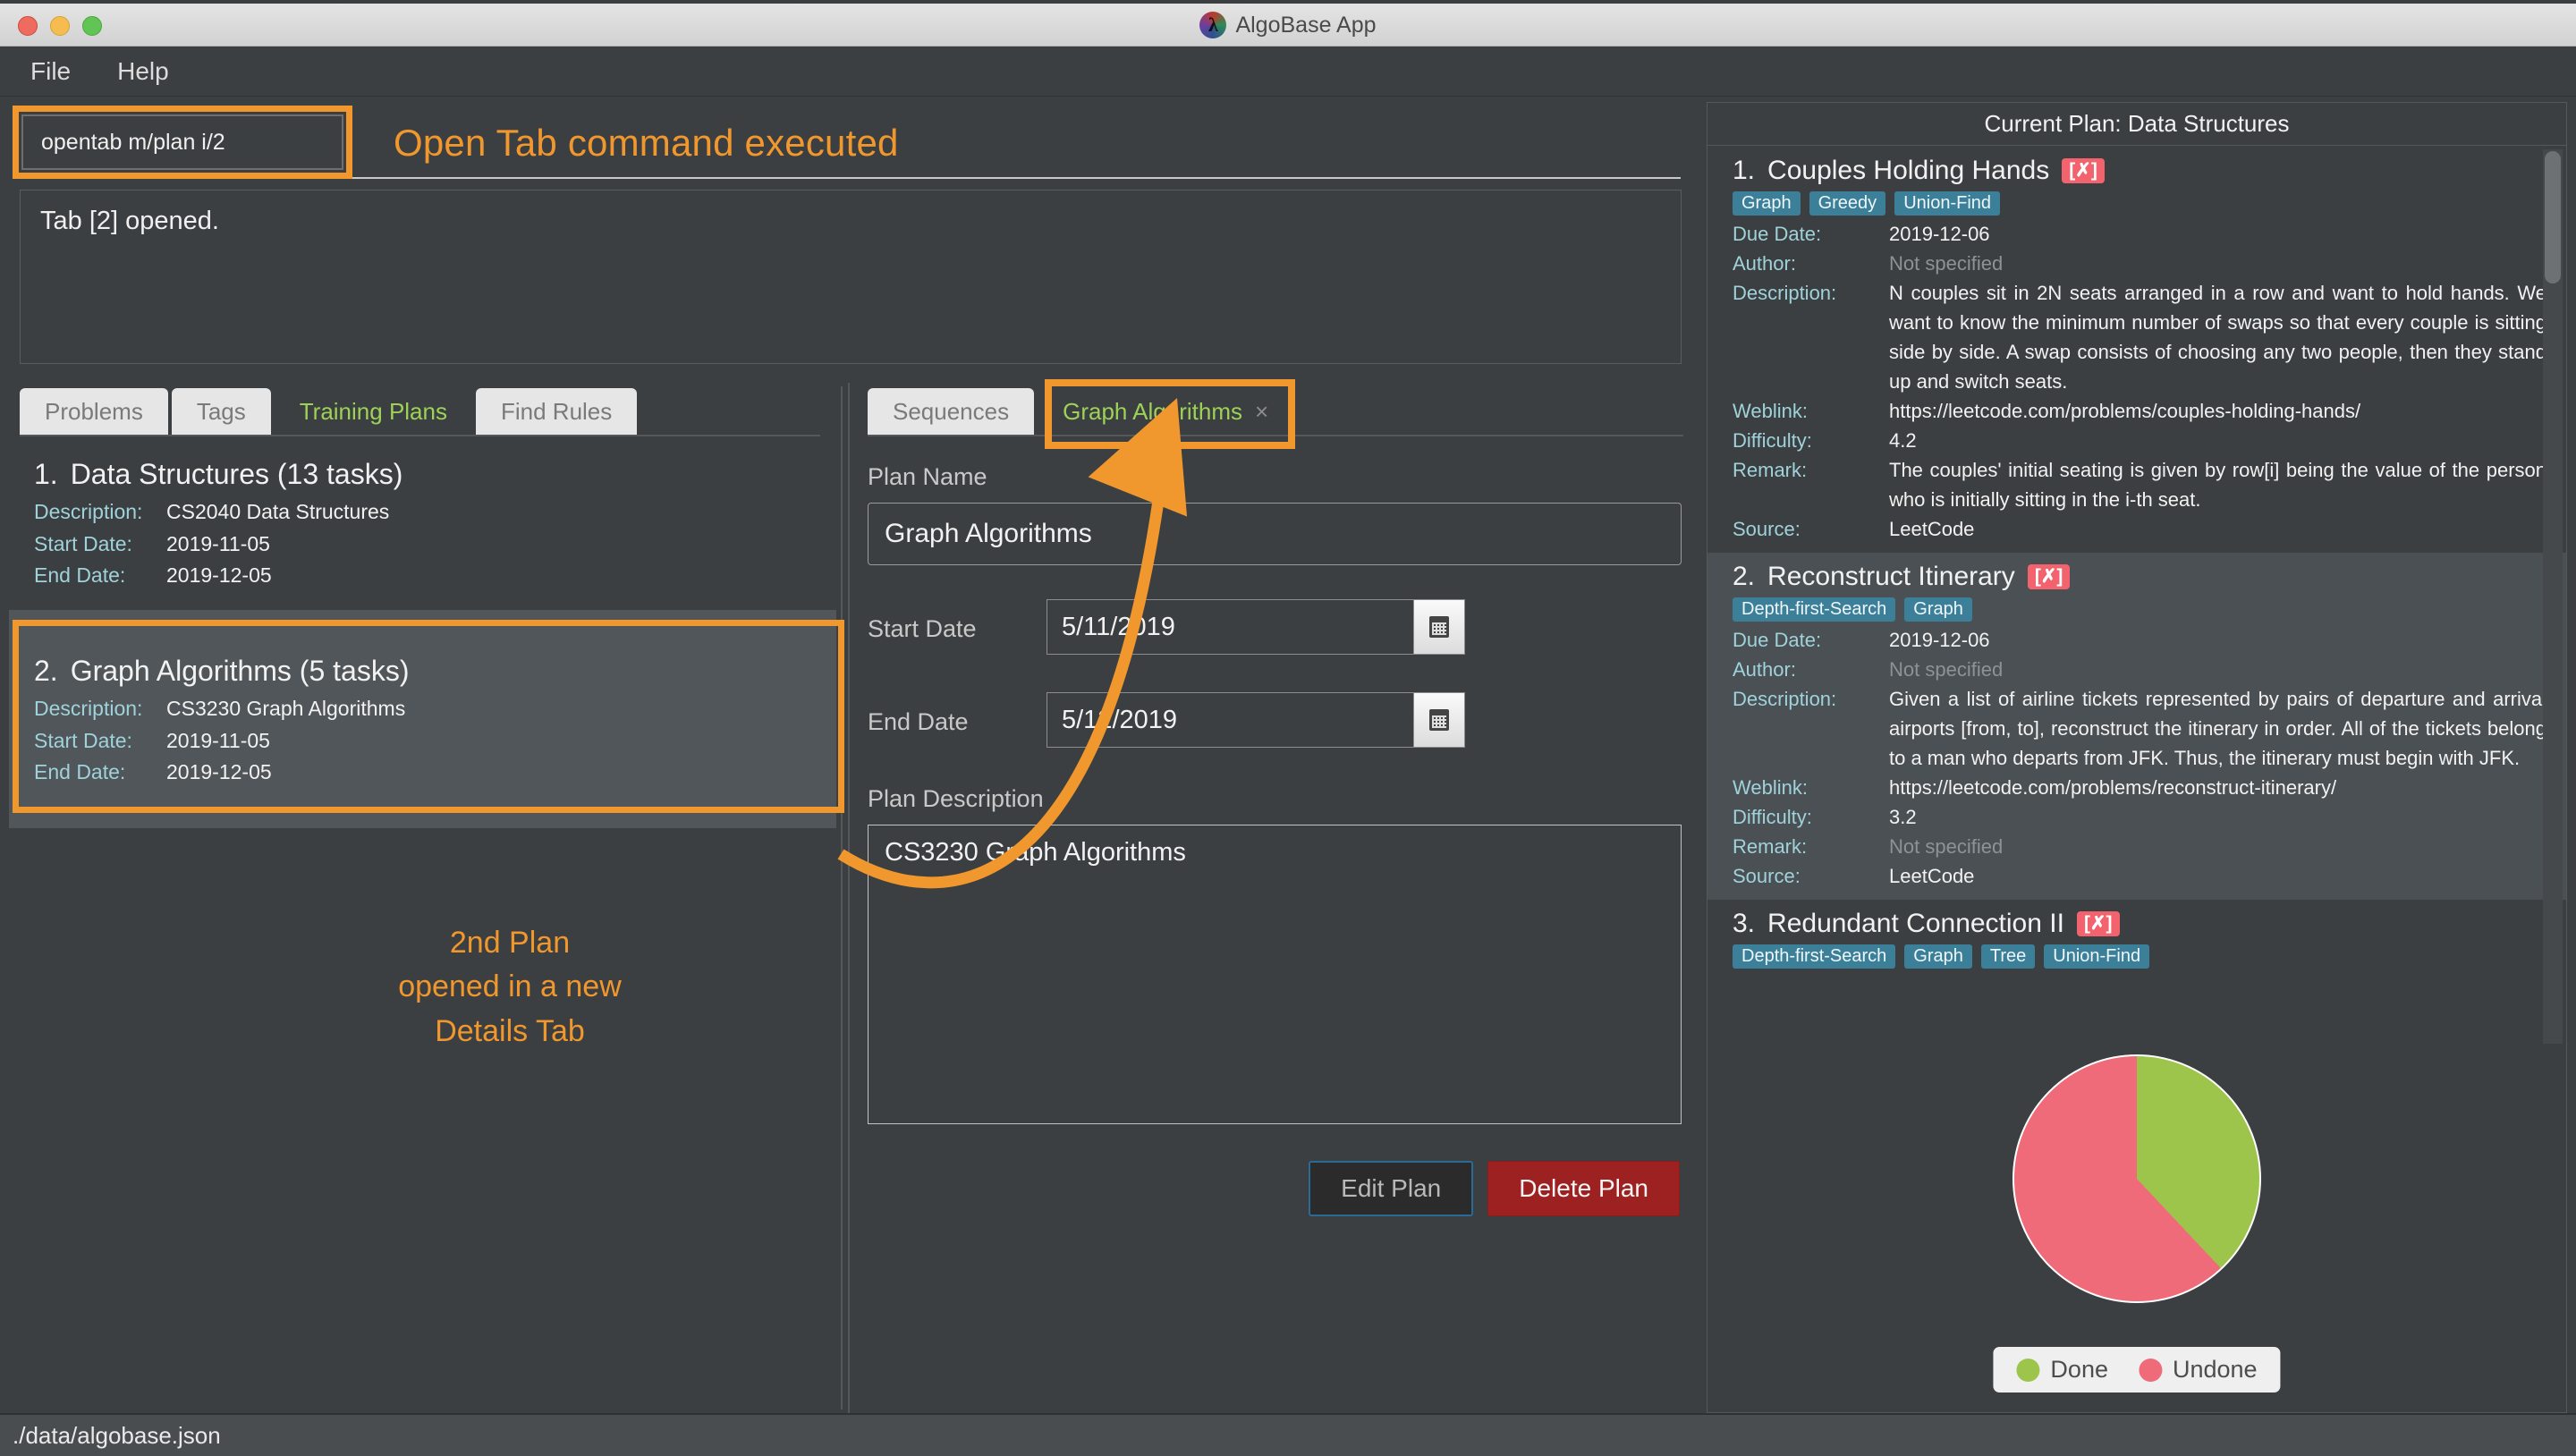 Image resolution: width=2576 pixels, height=1456 pixels. What do you see at coordinates (2150, 1370) in the screenshot?
I see `undone-color-swatch` at bounding box center [2150, 1370].